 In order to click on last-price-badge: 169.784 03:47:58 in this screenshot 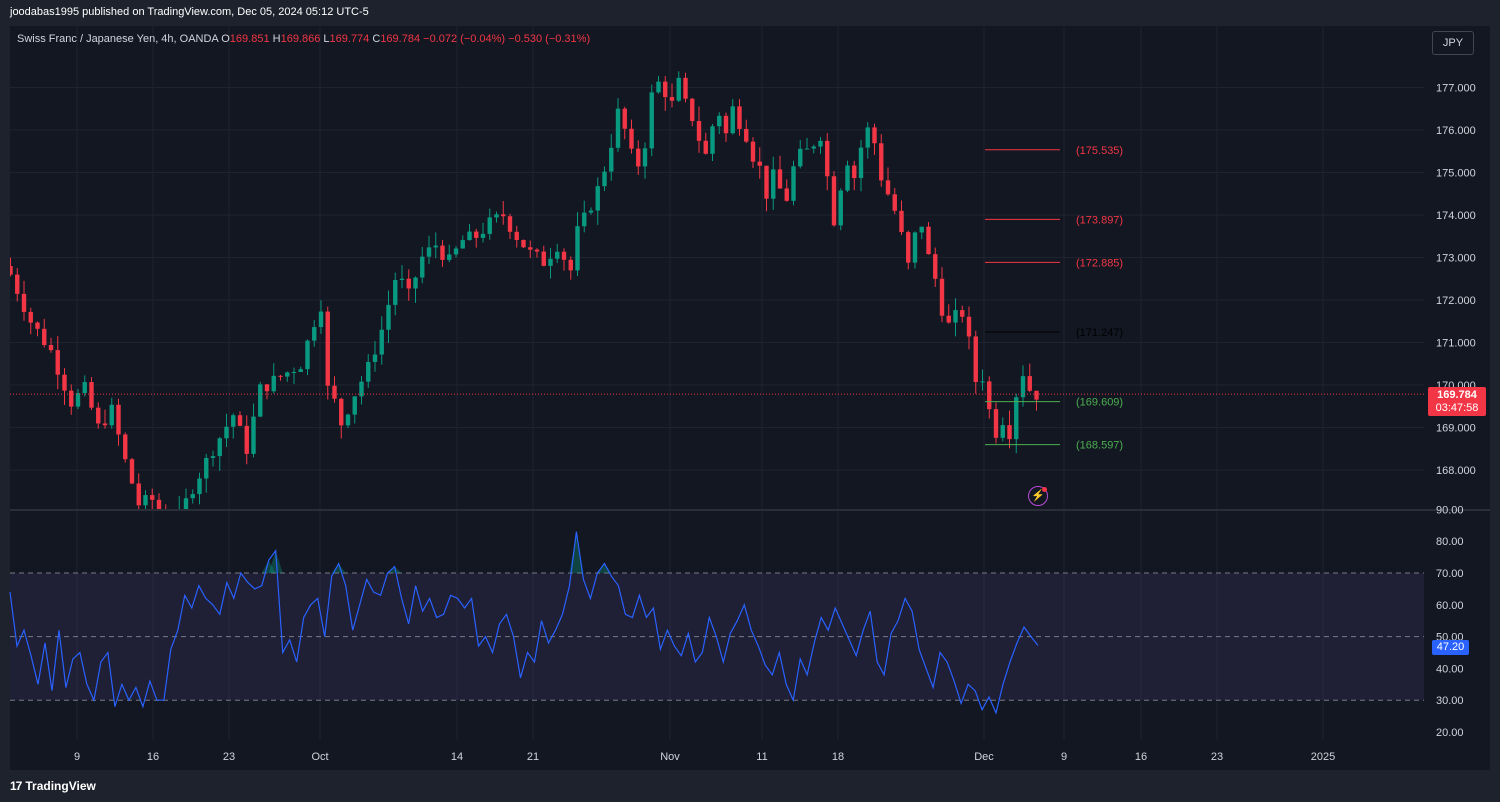, I will do `click(1457, 401)`.